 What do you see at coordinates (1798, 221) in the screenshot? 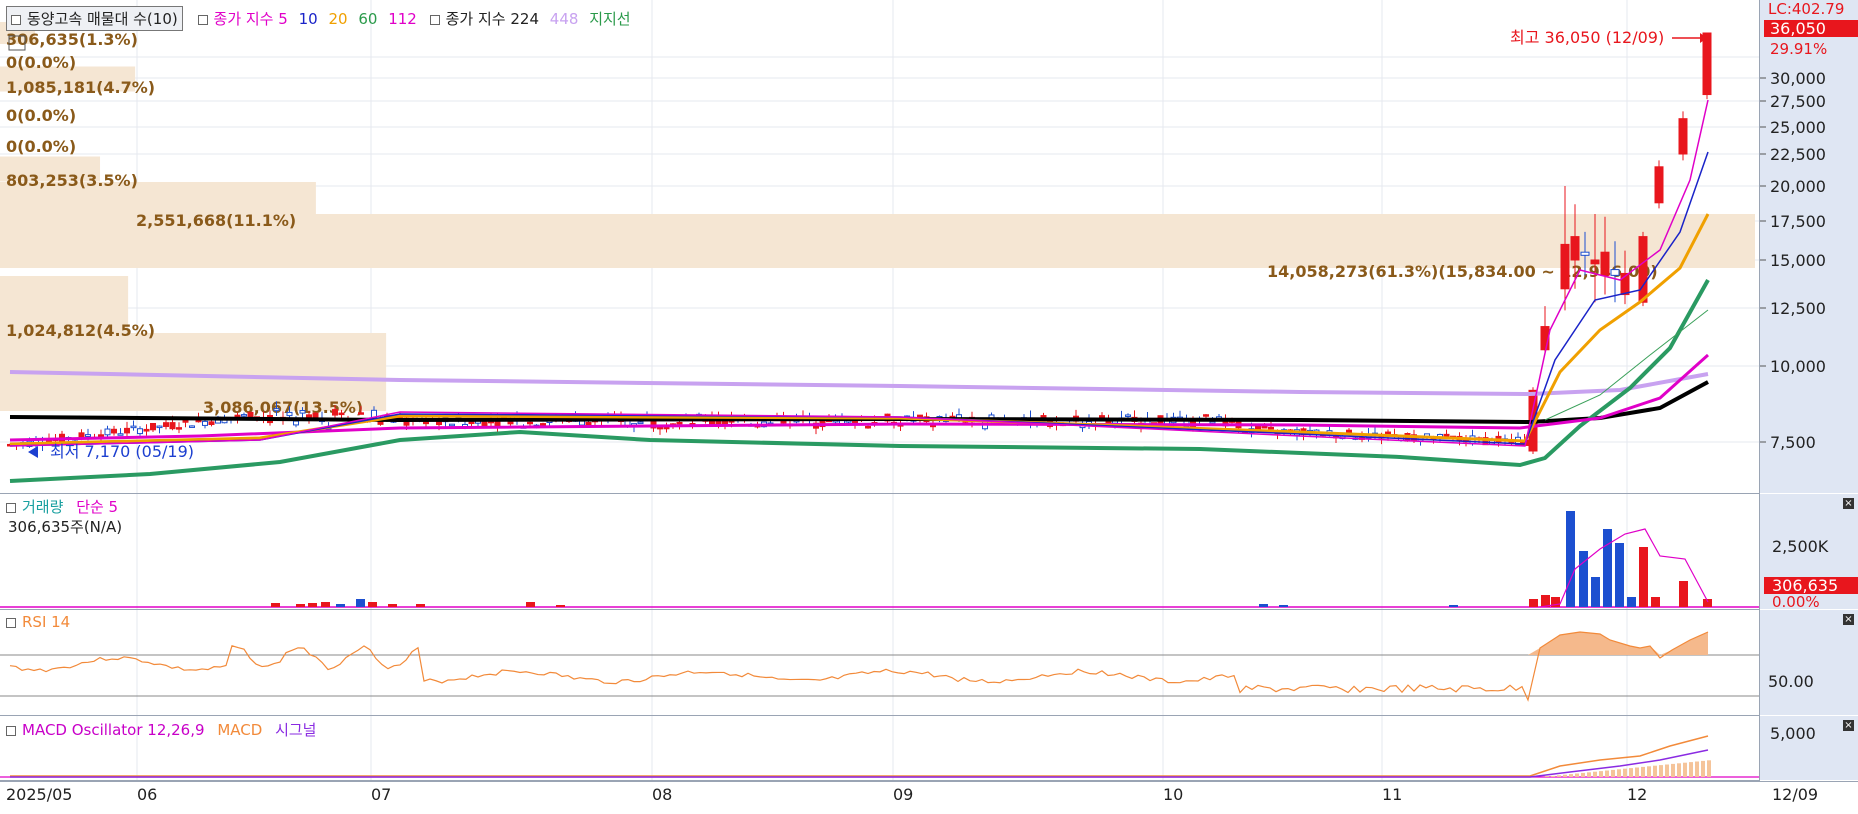
I see `price-tick: 17,500` at bounding box center [1798, 221].